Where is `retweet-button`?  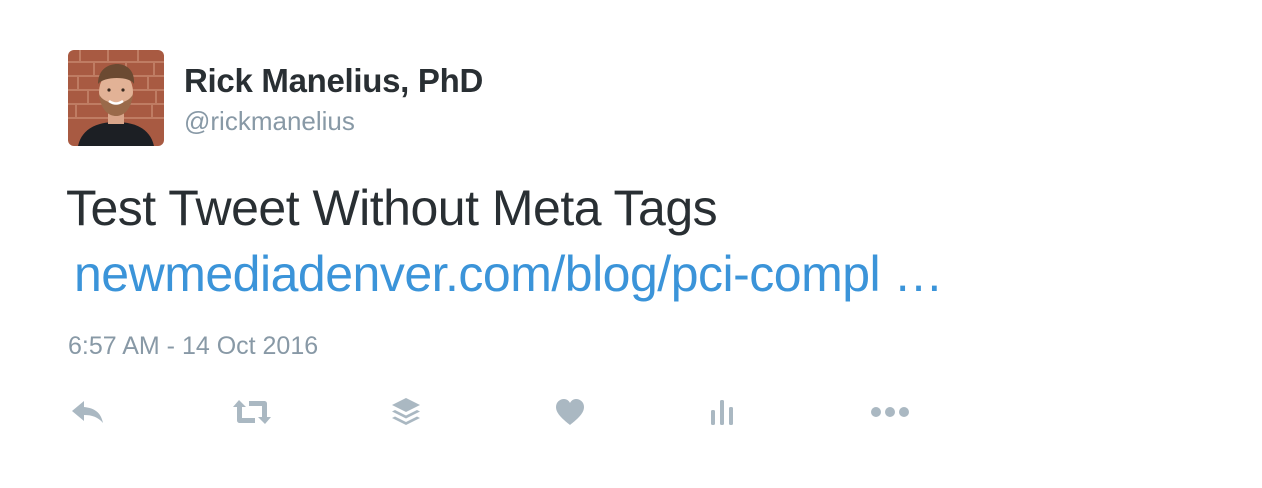
retweet-button is located at coordinates (252, 412).